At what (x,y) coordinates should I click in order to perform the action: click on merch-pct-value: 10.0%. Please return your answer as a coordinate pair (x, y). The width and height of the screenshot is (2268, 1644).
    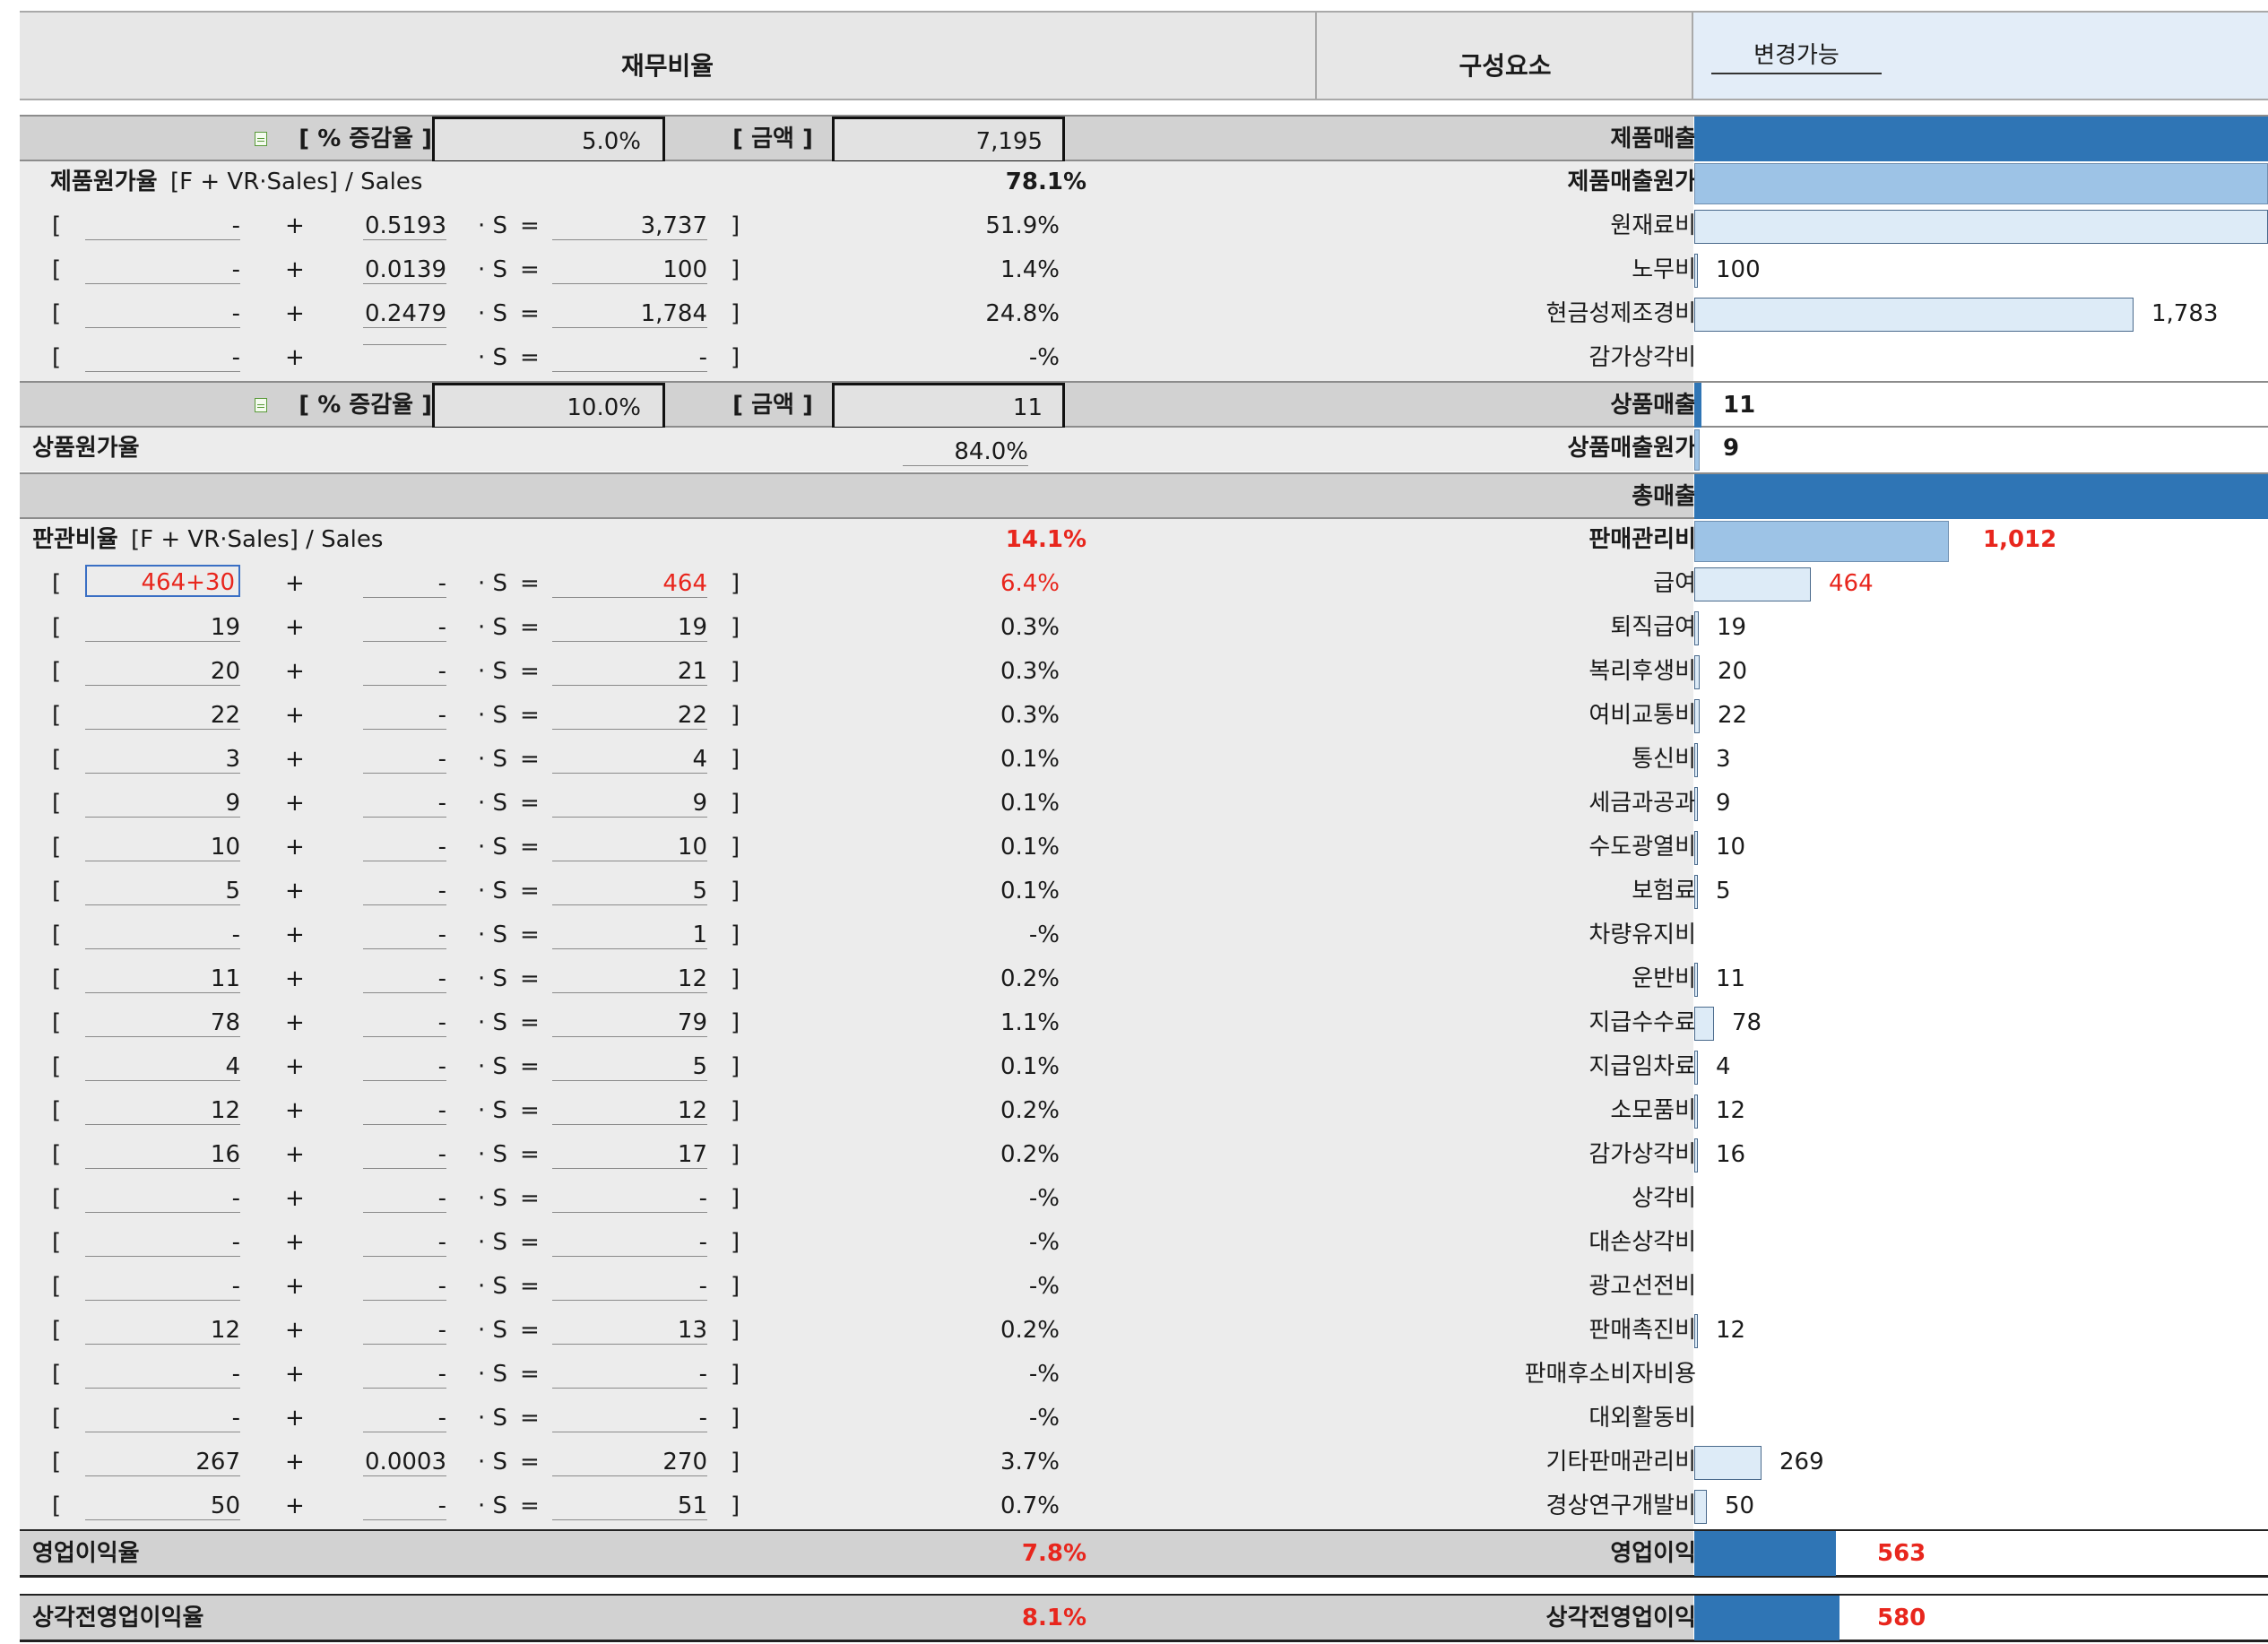
    Looking at the image, I should click on (538, 407).